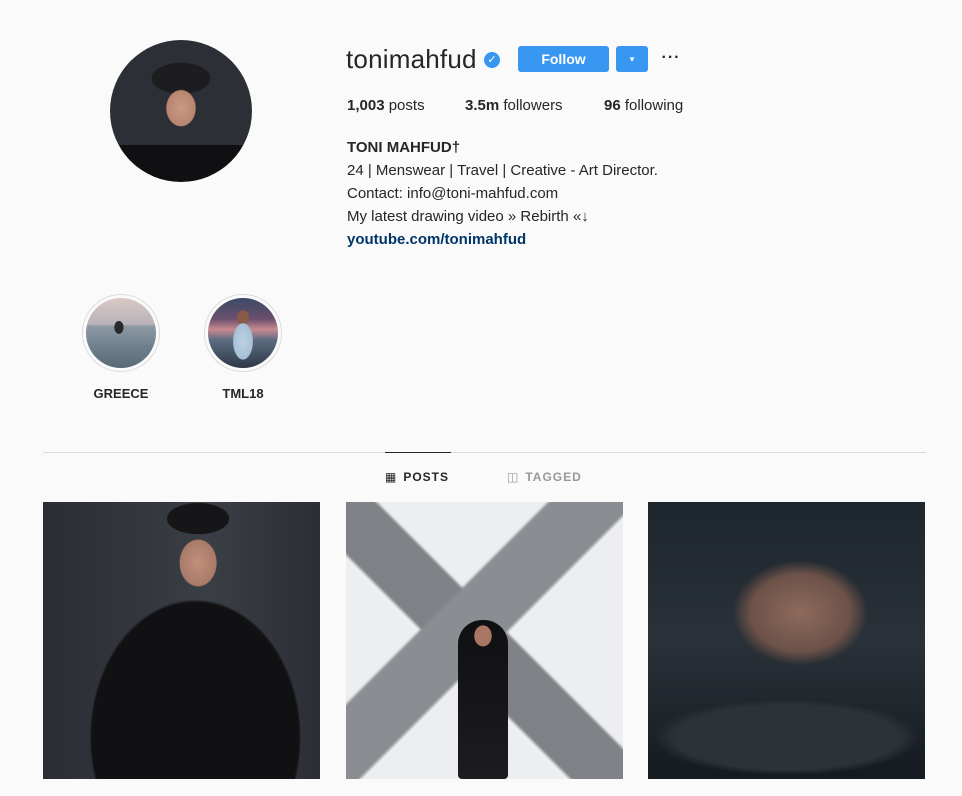 The width and height of the screenshot is (962, 796). I want to click on ellipsis-icon: ···, so click(671, 57).